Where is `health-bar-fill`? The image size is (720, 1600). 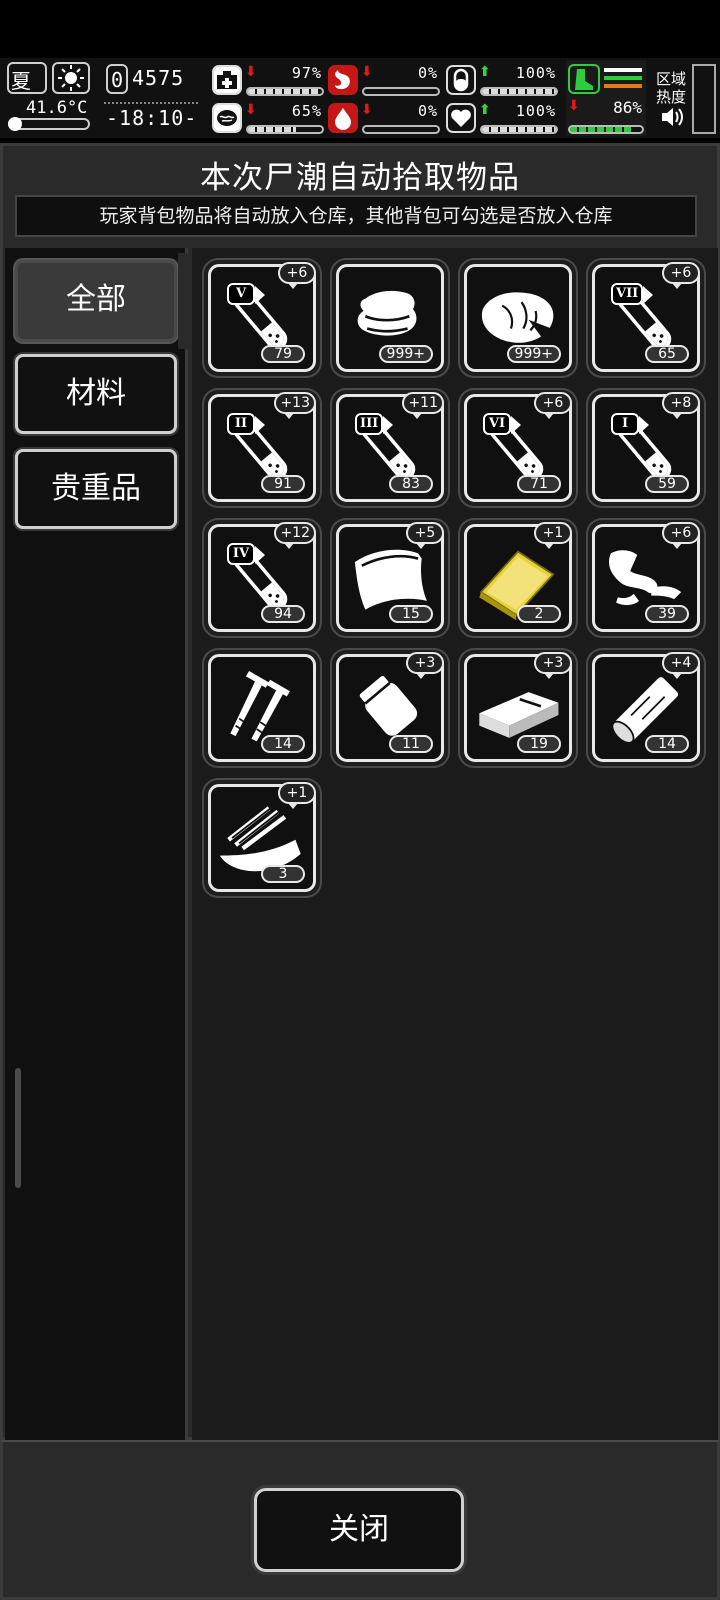
health-bar-fill is located at coordinates (284, 91).